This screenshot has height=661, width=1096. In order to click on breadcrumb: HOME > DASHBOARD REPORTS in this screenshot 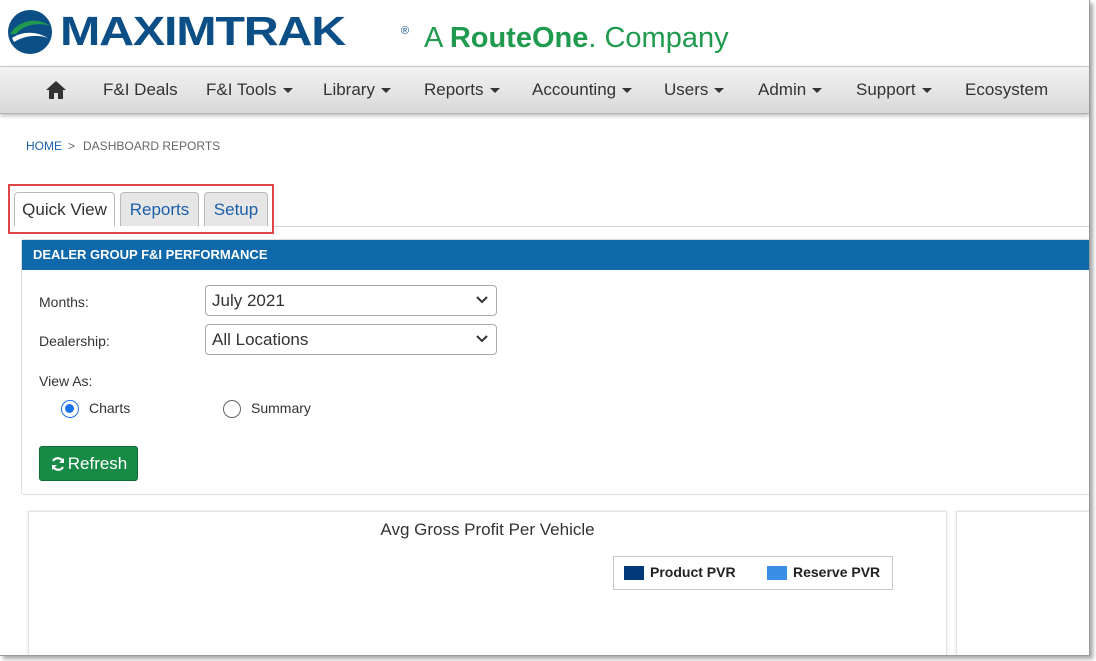, I will do `click(123, 146)`.